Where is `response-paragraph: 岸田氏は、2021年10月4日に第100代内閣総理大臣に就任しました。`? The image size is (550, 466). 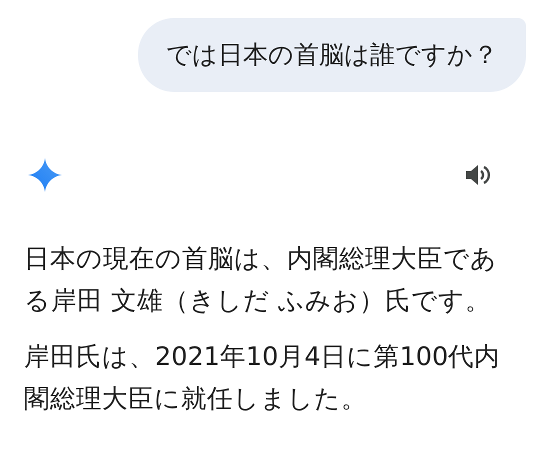 response-paragraph: 岸田氏は、2021年10月4日に第100代内閣総理大臣に就任しました。 is located at coordinates (263, 378).